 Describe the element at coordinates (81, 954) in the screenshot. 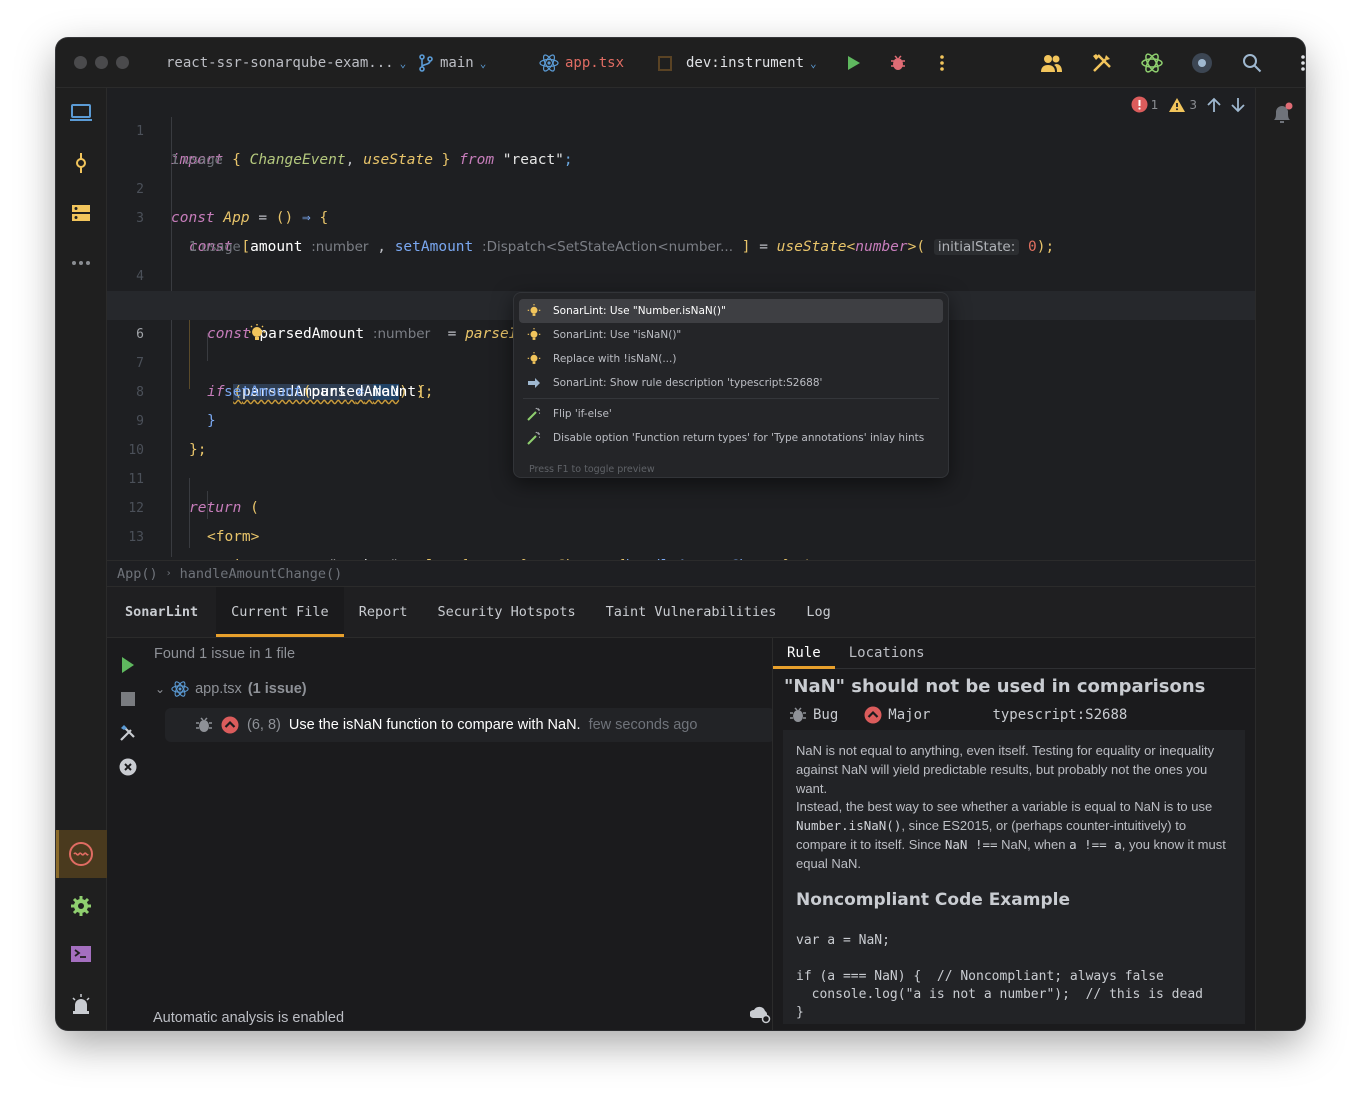

I see `terminal-tool-button` at that location.